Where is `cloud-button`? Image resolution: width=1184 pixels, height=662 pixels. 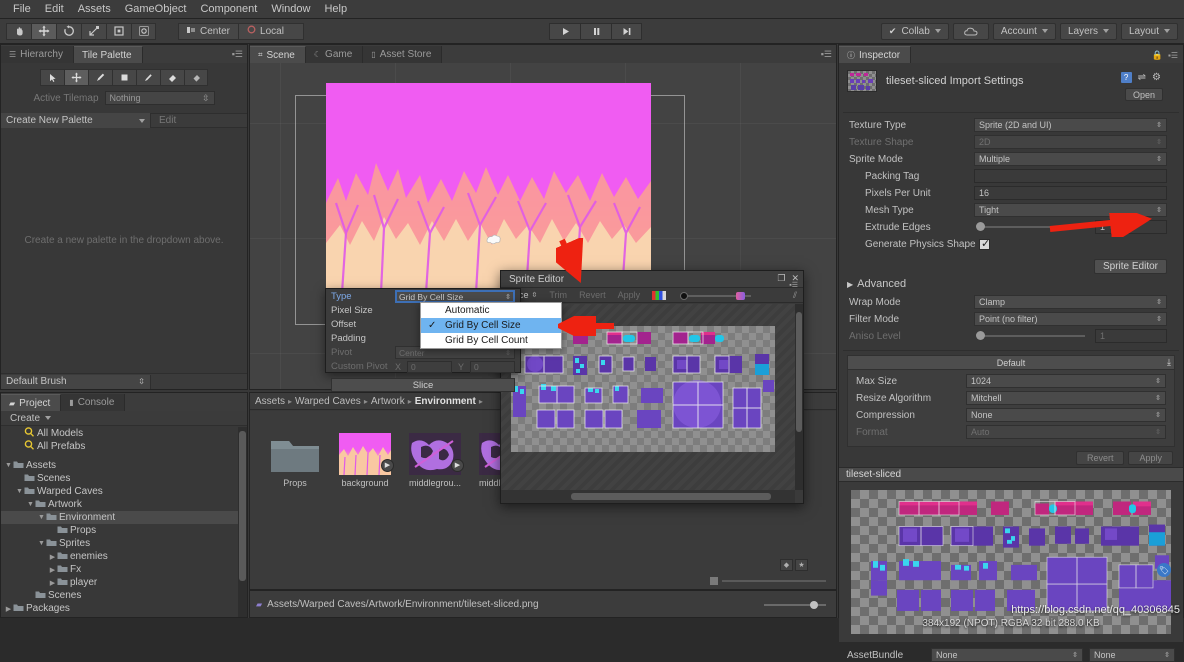
cloud-button is located at coordinates (970, 31).